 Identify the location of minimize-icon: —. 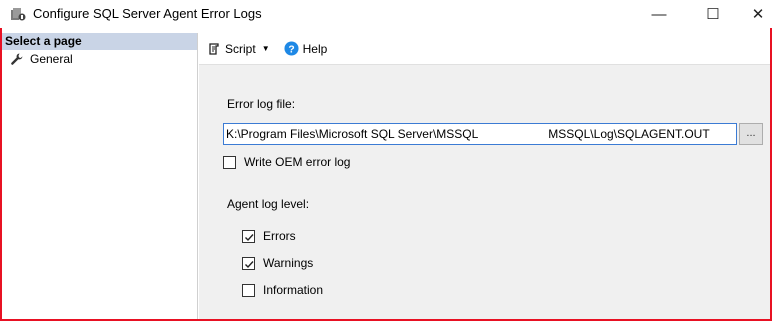
(659, 14).